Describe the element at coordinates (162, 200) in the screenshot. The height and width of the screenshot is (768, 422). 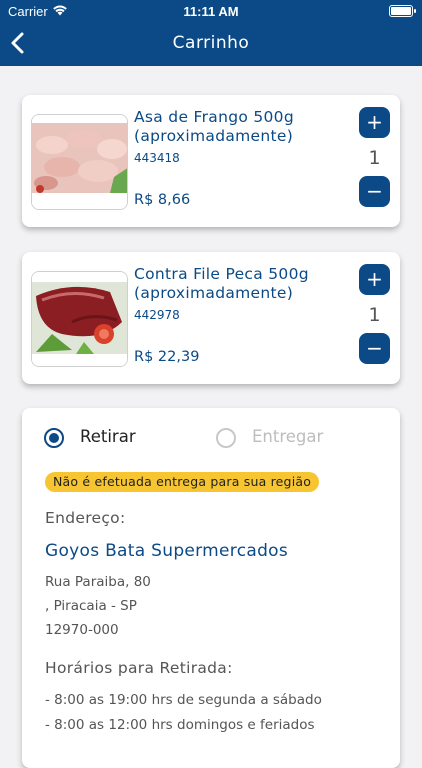
I see `product-price: R$ 8,66` at that location.